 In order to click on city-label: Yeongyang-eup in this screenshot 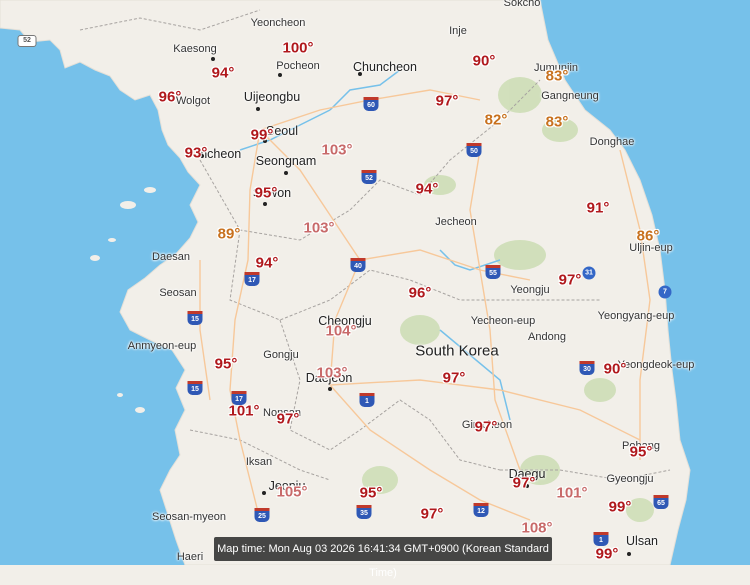, I will do `click(636, 316)`.